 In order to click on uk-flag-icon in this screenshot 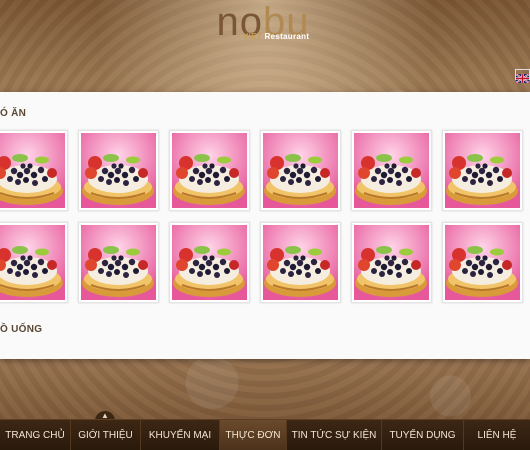, I will do `click(522, 76)`.